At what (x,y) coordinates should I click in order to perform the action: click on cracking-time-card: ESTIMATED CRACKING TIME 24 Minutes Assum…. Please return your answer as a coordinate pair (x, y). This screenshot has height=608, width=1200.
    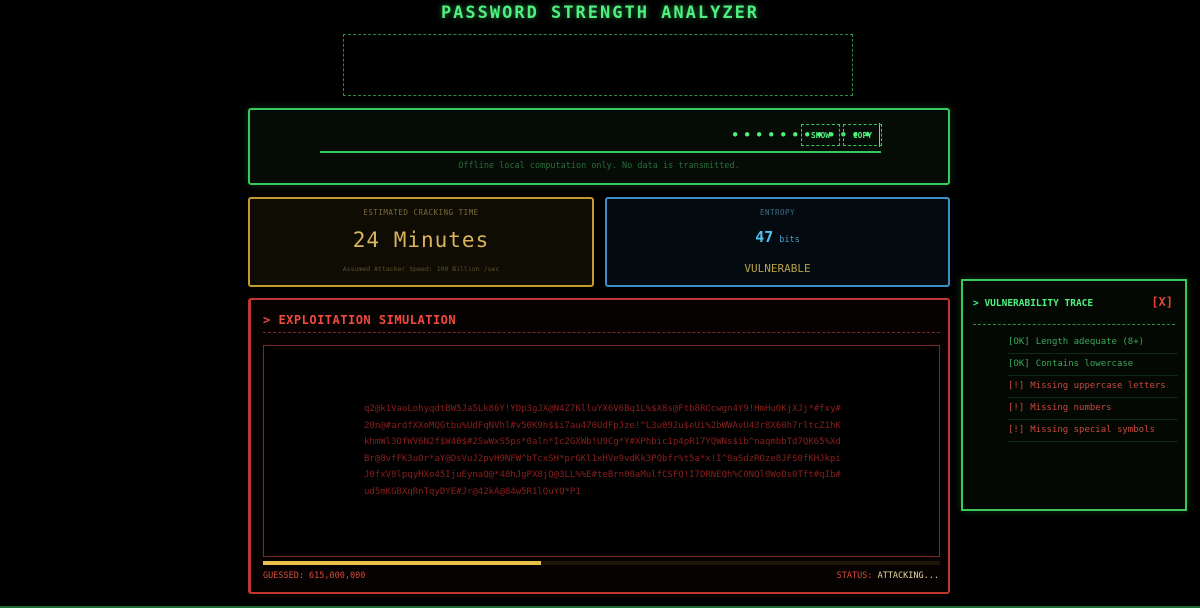
    Looking at the image, I should click on (421, 242).